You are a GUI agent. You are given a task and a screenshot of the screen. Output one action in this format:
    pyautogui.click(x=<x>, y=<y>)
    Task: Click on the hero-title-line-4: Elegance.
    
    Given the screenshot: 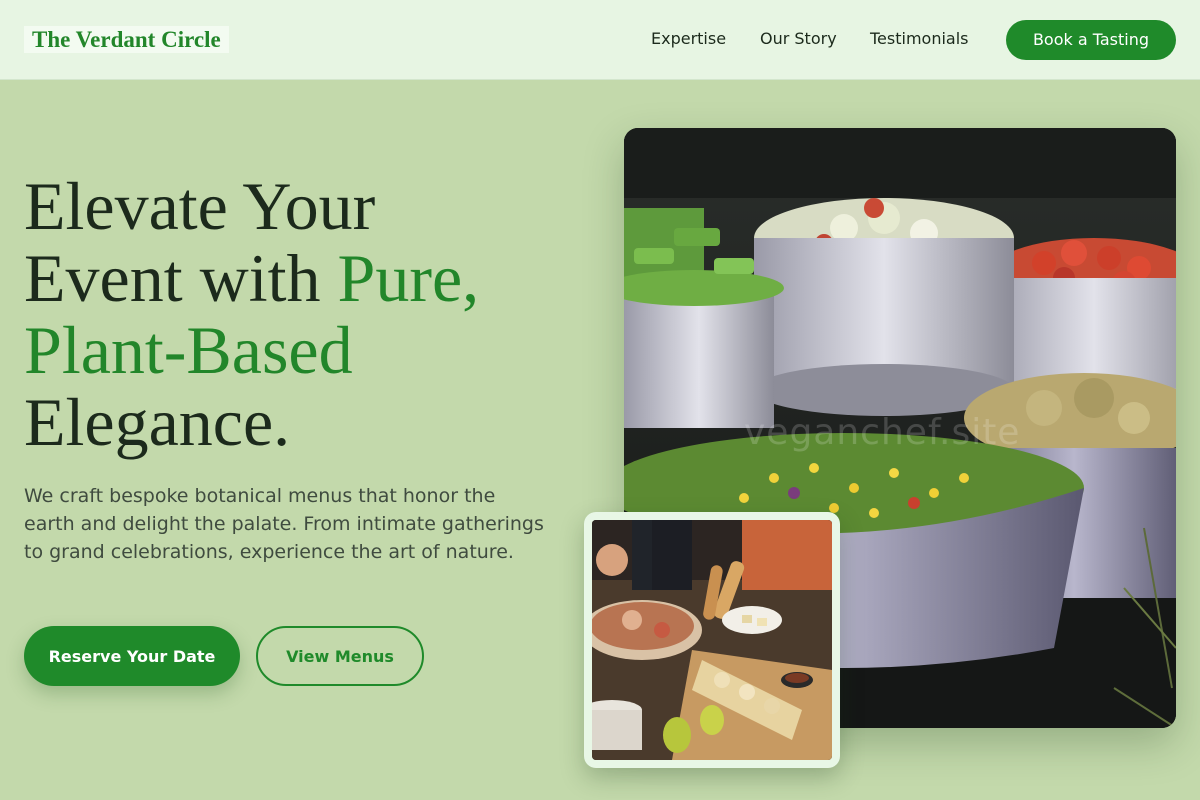 What is the action you would take?
    pyautogui.click(x=157, y=422)
    